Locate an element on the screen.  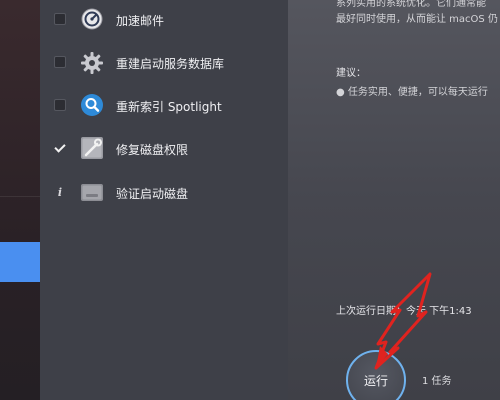
mail-speedometer-icon is located at coordinates (92, 19).